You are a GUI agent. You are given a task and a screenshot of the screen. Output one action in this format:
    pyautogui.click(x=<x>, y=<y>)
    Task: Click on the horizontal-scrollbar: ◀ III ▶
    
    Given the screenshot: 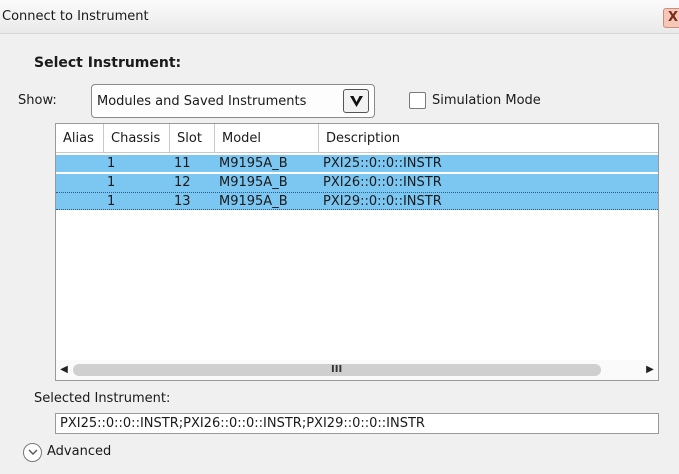 What is the action you would take?
    pyautogui.click(x=357, y=370)
    